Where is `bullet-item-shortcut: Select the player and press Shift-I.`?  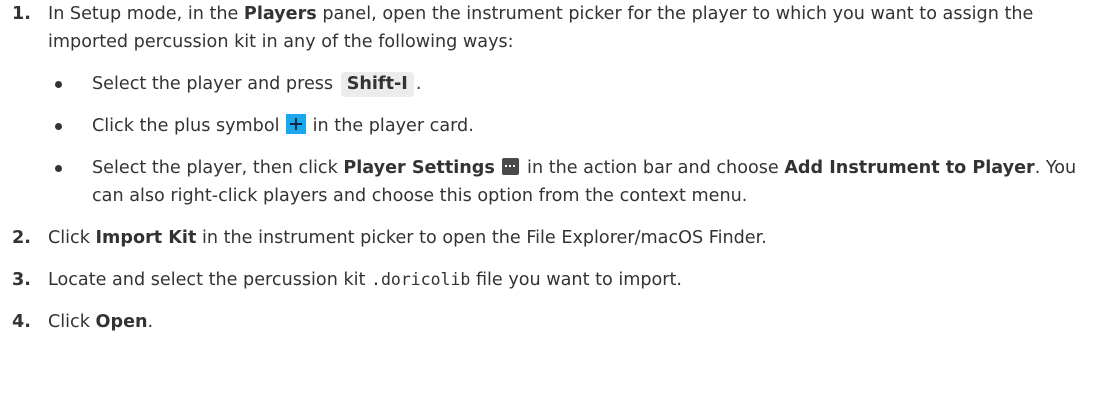
bullet-item-shortcut: Select the player and press Shift-I. is located at coordinates (570, 84).